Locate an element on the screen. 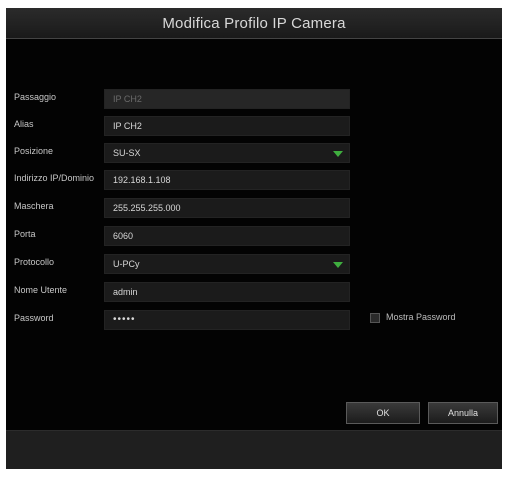 This screenshot has width=507, height=479. row-maschera: Maschera 255.255.255.000 is located at coordinates (254, 209).